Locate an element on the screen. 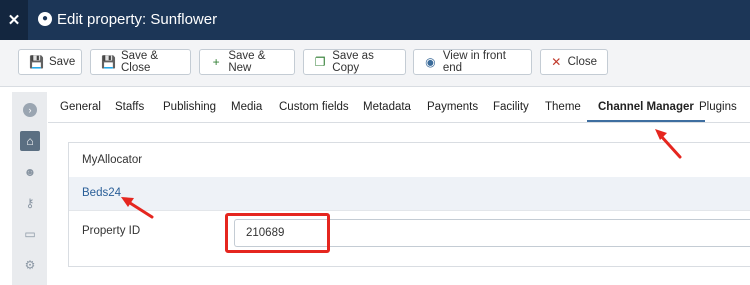  sidebar: › ⌂ ☻ ⚷ ▭ ⚙ is located at coordinates (29, 188).